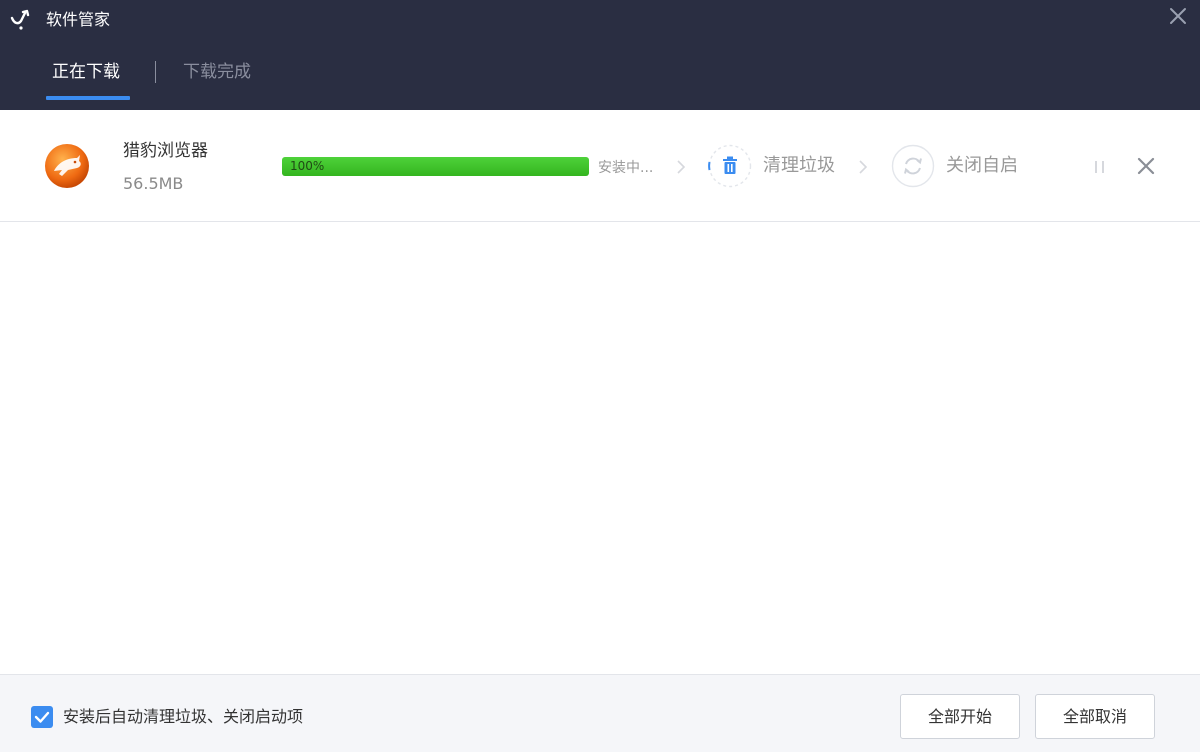 The image size is (1200, 752). Describe the element at coordinates (600, 20) in the screenshot. I see `title-bar: 软件管家` at that location.